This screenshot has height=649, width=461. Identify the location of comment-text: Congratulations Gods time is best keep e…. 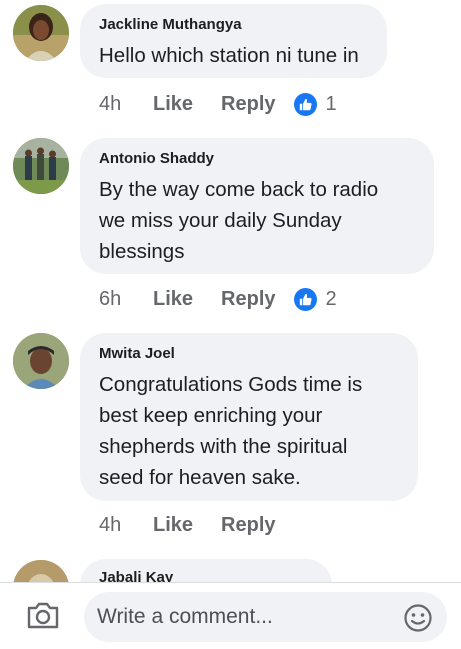
(248, 431).